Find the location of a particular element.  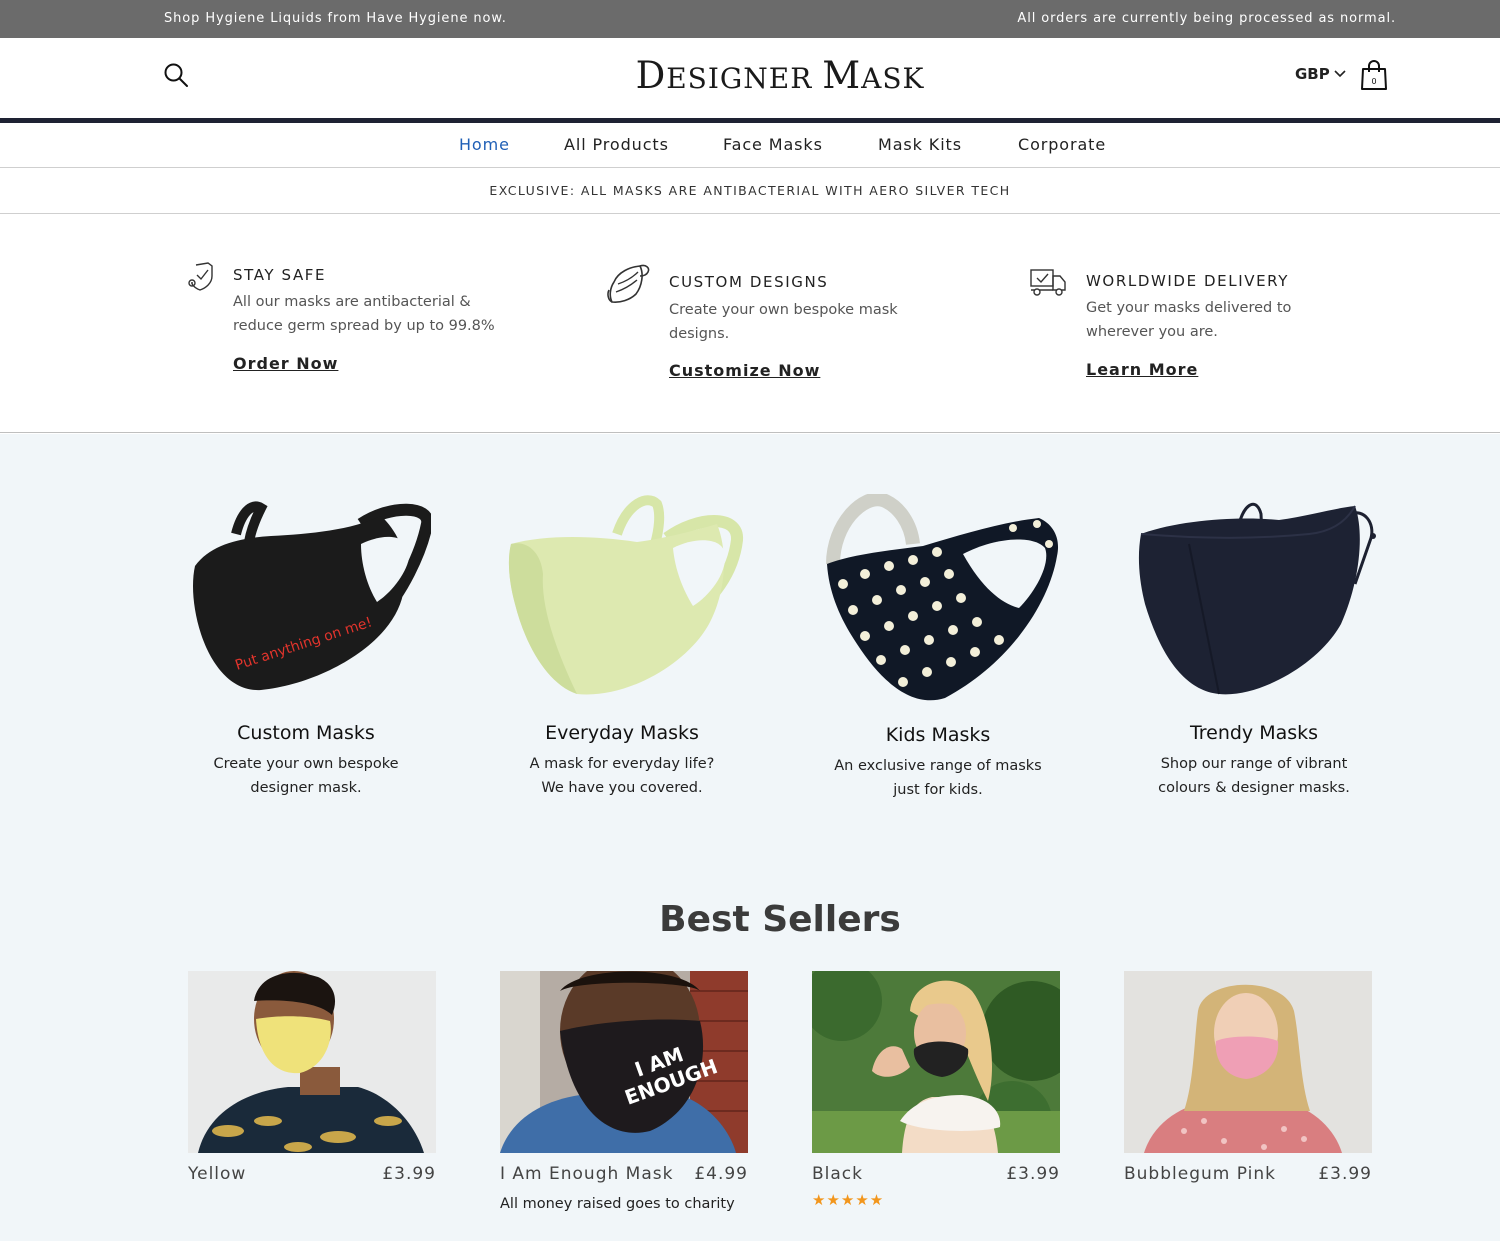

everyday-mask-image is located at coordinates (625, 595).